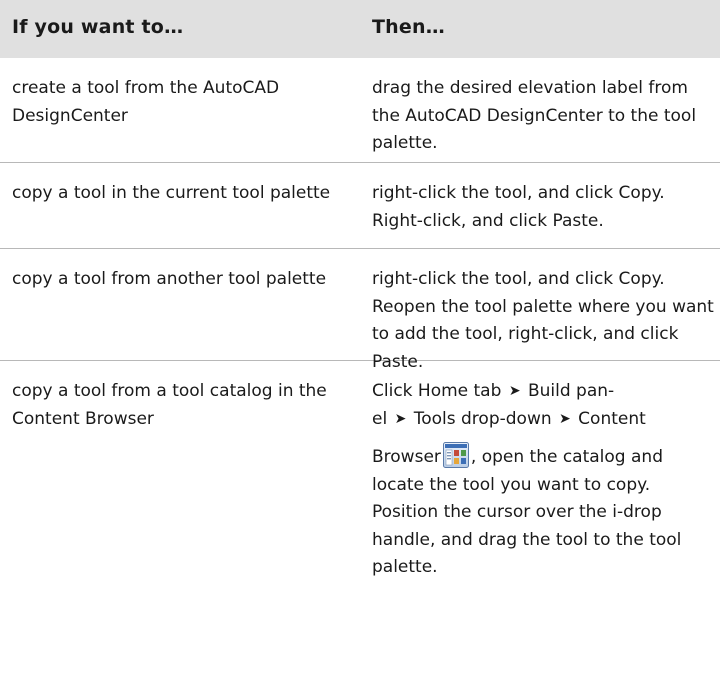  What do you see at coordinates (437, 391) in the screenshot?
I see `action-text: Click Home tab` at bounding box center [437, 391].